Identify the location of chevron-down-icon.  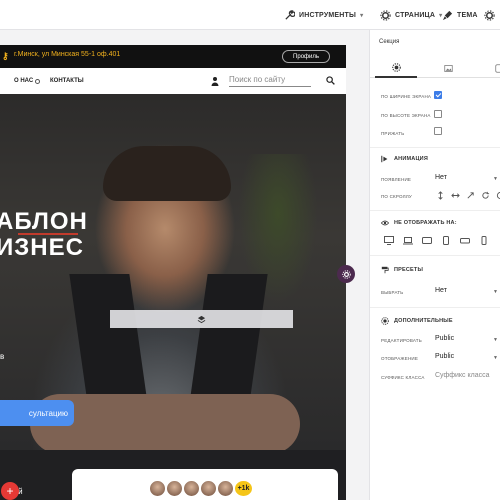
(38, 81).